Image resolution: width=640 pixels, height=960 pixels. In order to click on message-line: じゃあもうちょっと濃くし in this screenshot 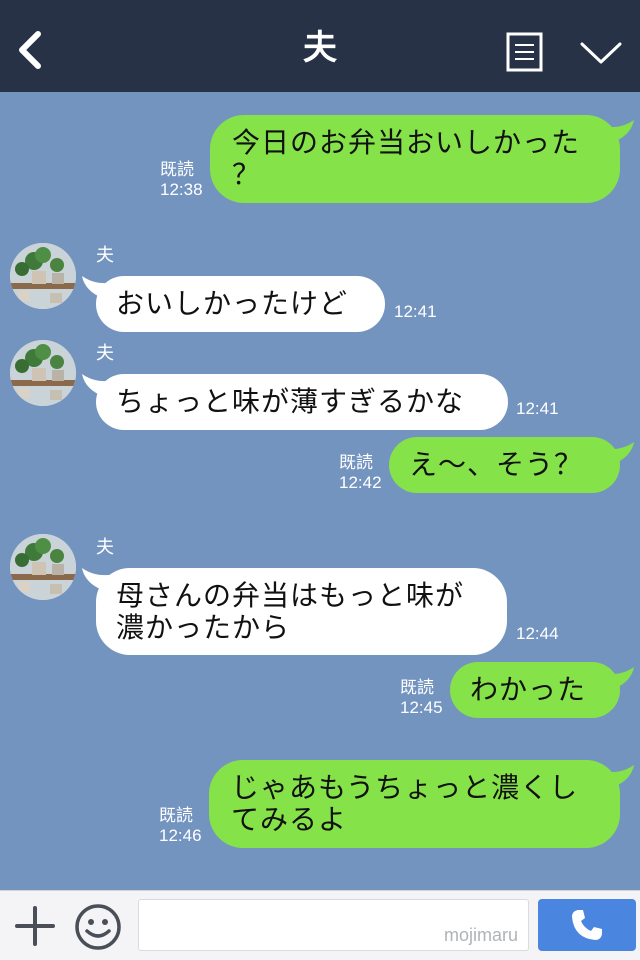, I will do `click(405, 787)`.